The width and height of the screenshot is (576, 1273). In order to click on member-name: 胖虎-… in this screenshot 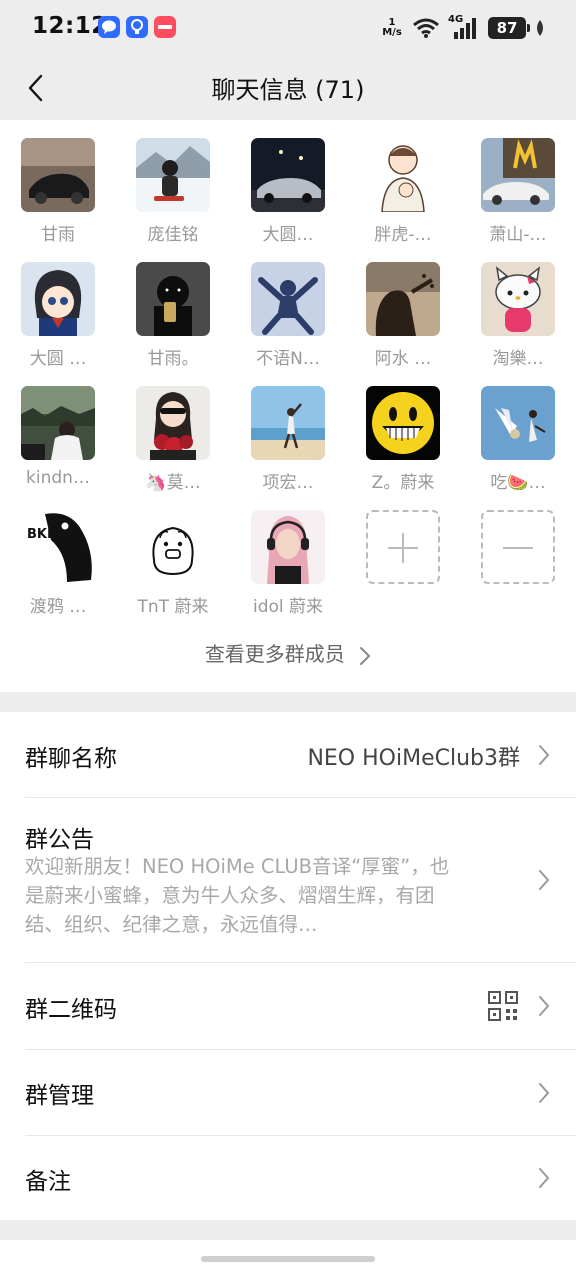, I will do `click(403, 235)`.